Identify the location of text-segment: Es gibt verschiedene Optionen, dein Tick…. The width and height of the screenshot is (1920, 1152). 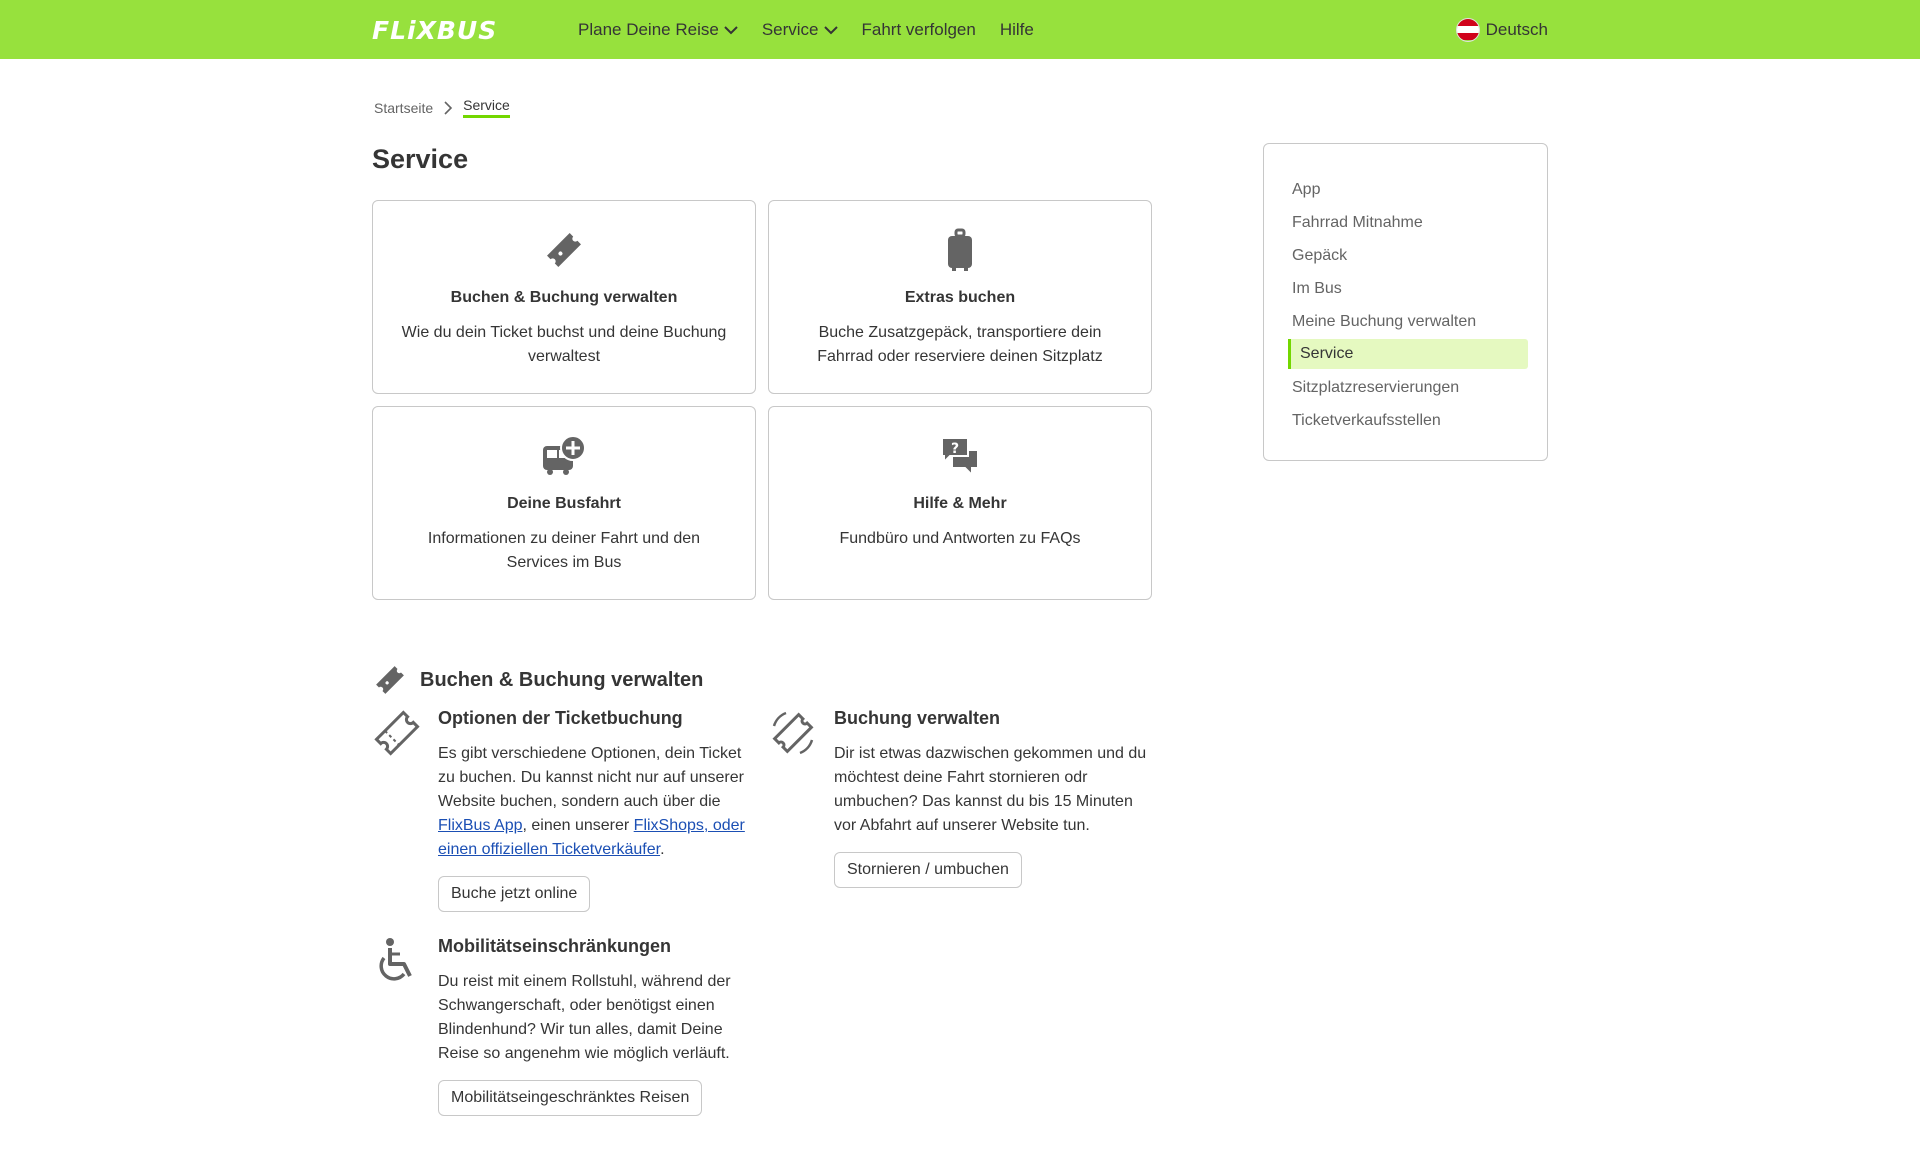
(591, 777).